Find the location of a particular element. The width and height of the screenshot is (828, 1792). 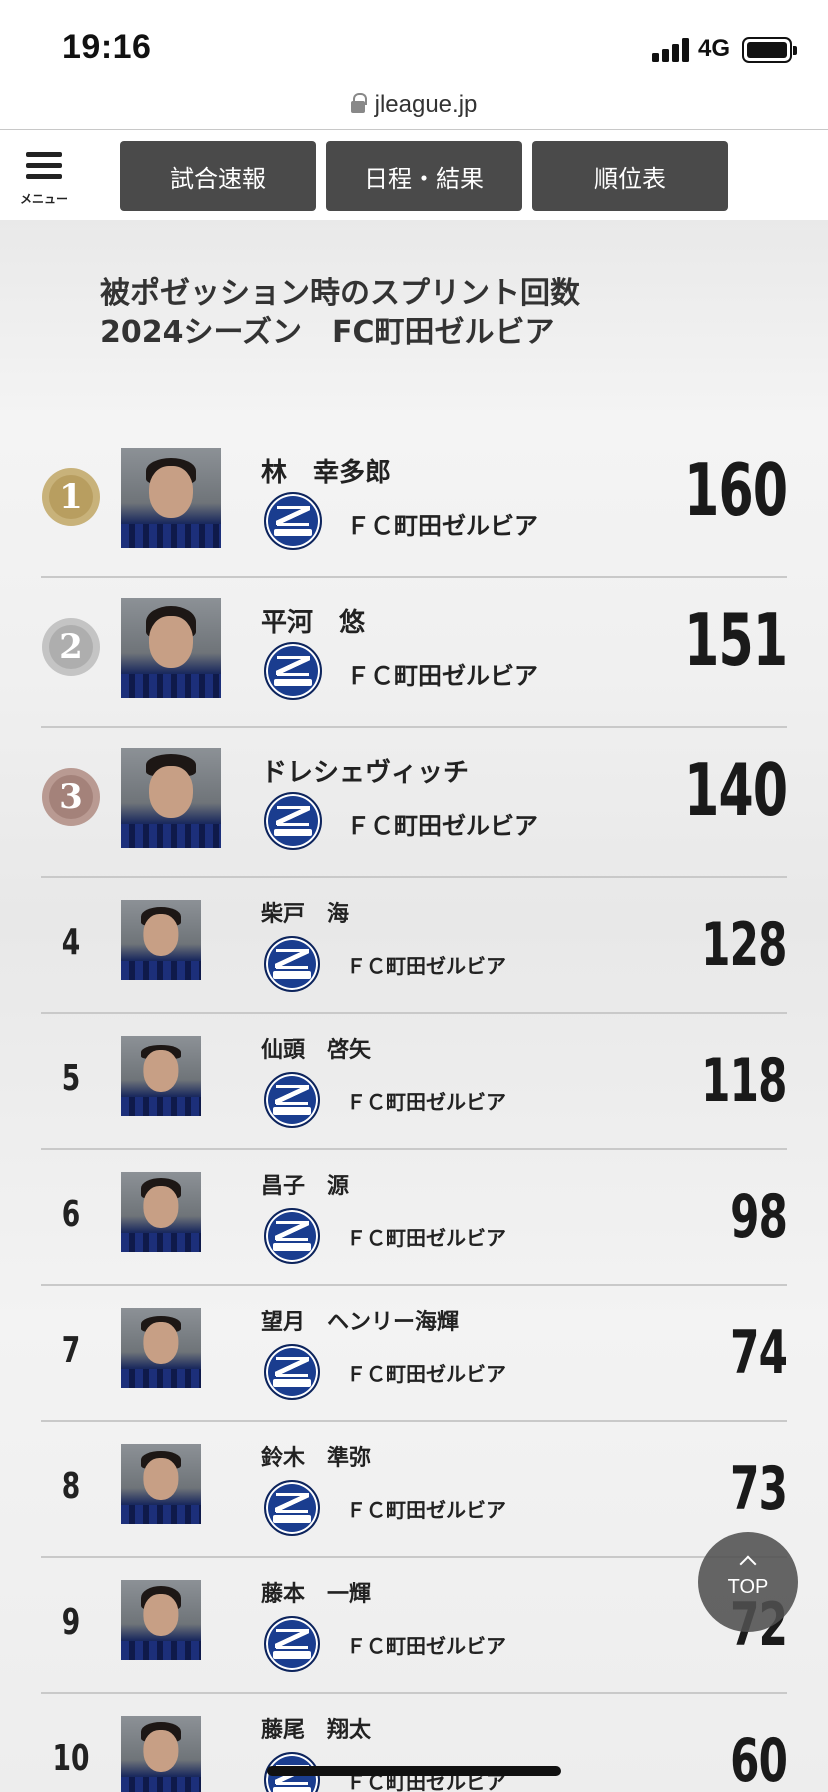

rank-number: 1 is located at coordinates (71, 497).